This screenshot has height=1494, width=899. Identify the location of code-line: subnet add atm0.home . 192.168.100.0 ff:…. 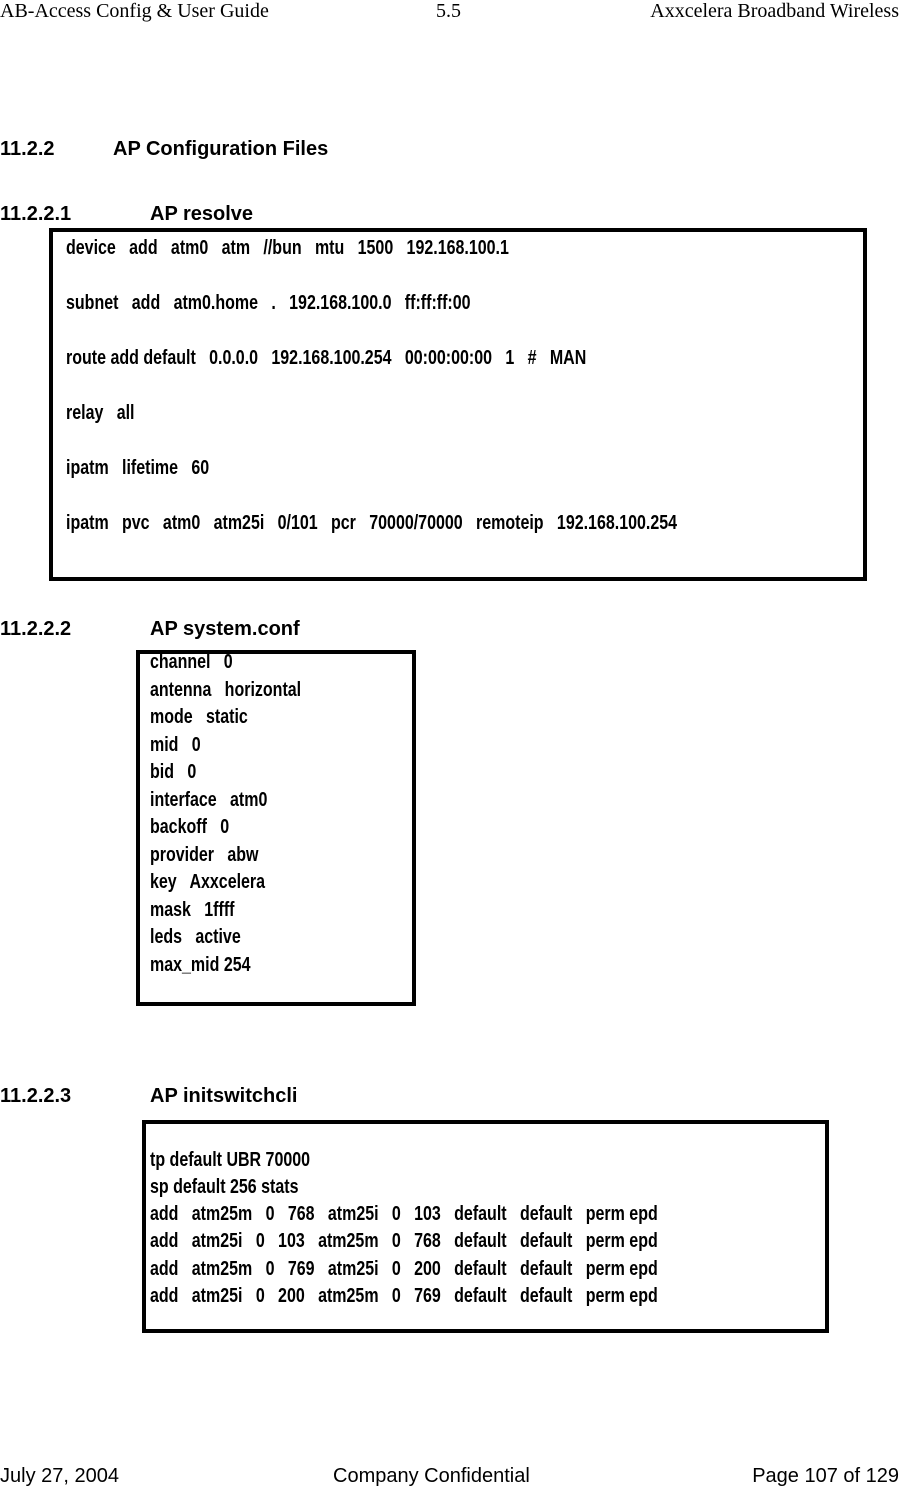
(268, 303).